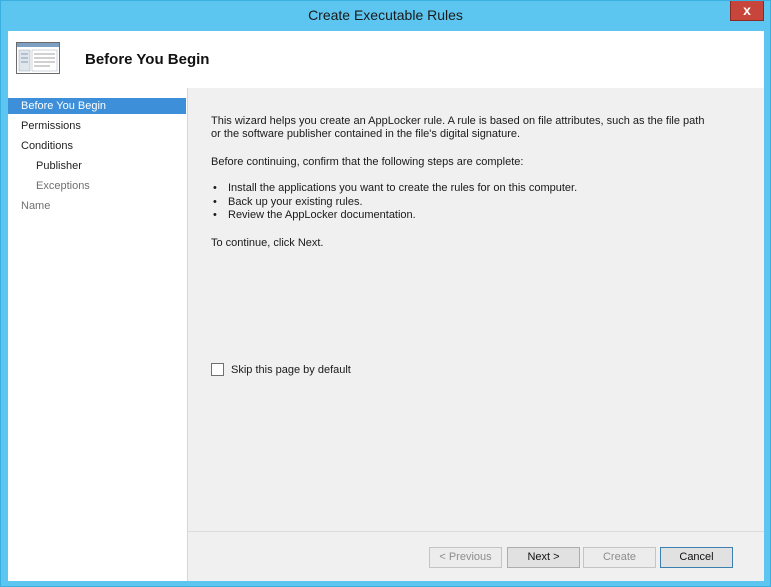  What do you see at coordinates (217, 369) in the screenshot?
I see `skip-page-checkbox` at bounding box center [217, 369].